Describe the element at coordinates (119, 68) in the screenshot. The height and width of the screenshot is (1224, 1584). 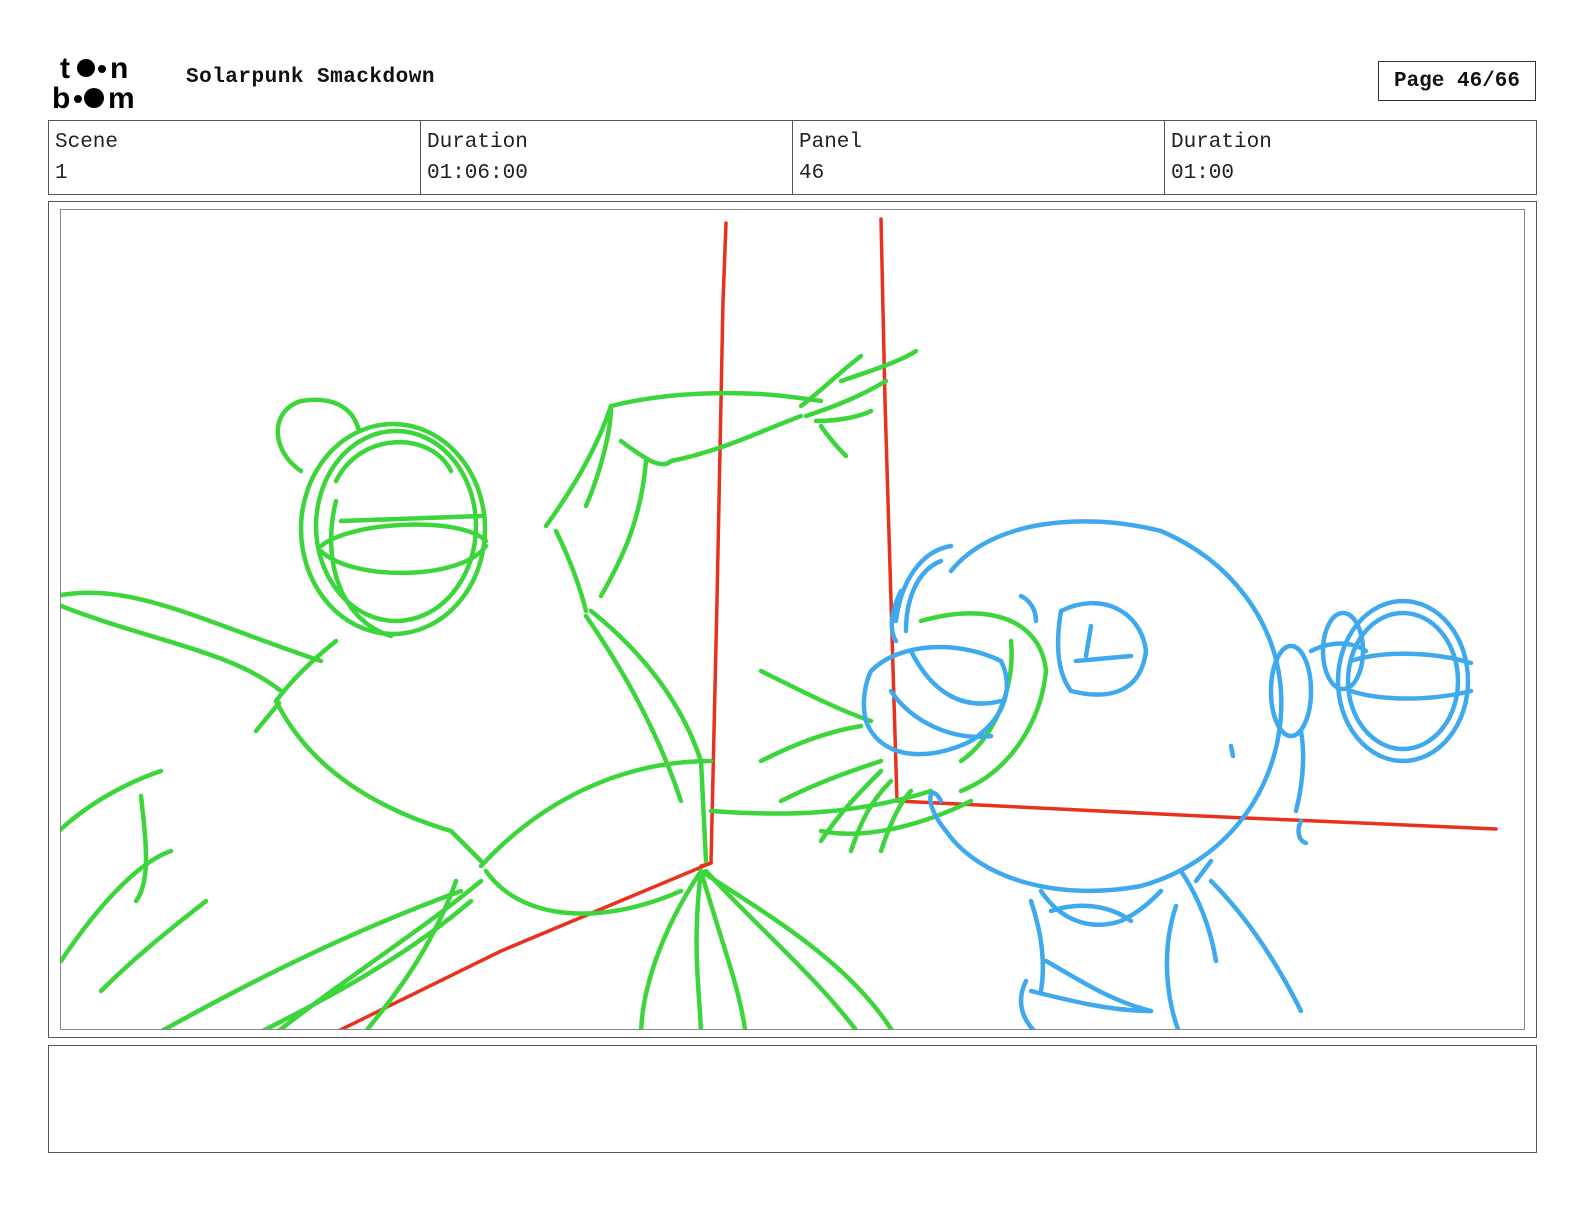
I see `svg-text: n` at that location.